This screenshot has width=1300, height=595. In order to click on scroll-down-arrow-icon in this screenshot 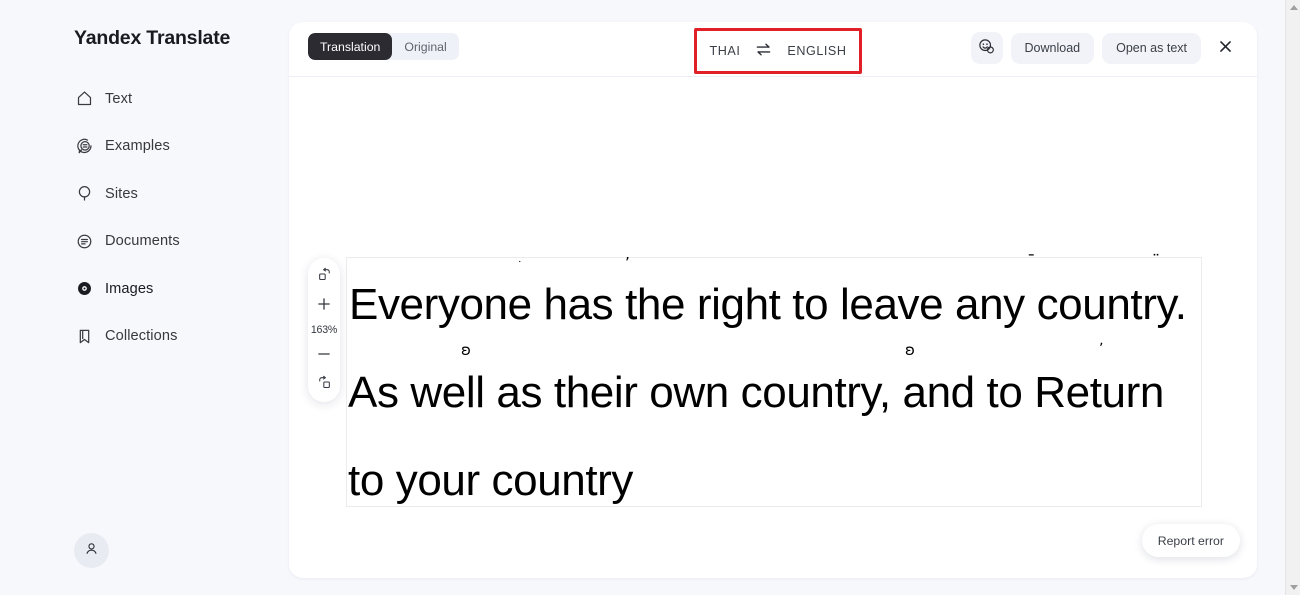, I will do `click(1293, 587)`.